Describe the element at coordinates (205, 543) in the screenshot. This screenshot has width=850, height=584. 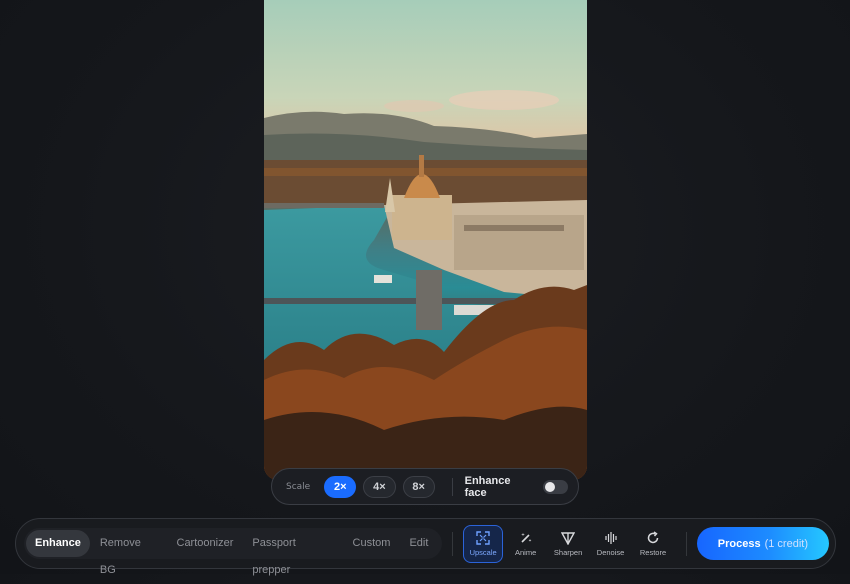
I see `tab-cartoonizer: Cartoonizer` at that location.